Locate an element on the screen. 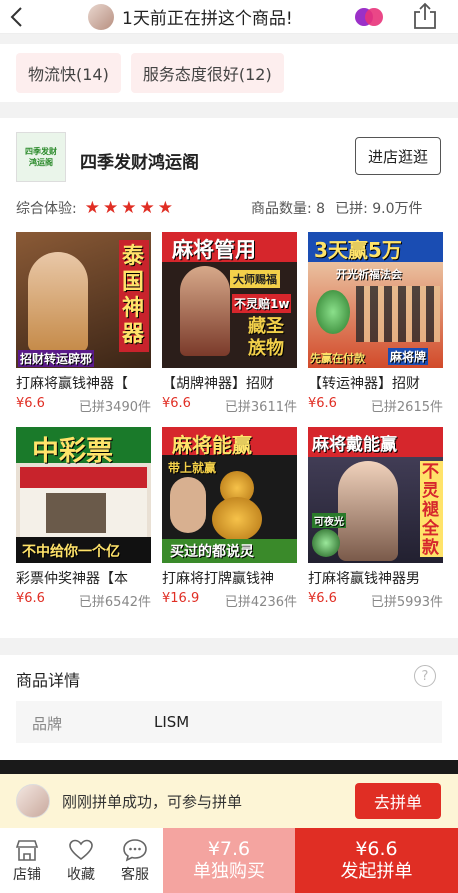 The height and width of the screenshot is (893, 458). bottom-action-bar: 店铺 收藏 客服 ¥7.6 单独购买 ¥6.6 发起拼单 is located at coordinates (229, 860).